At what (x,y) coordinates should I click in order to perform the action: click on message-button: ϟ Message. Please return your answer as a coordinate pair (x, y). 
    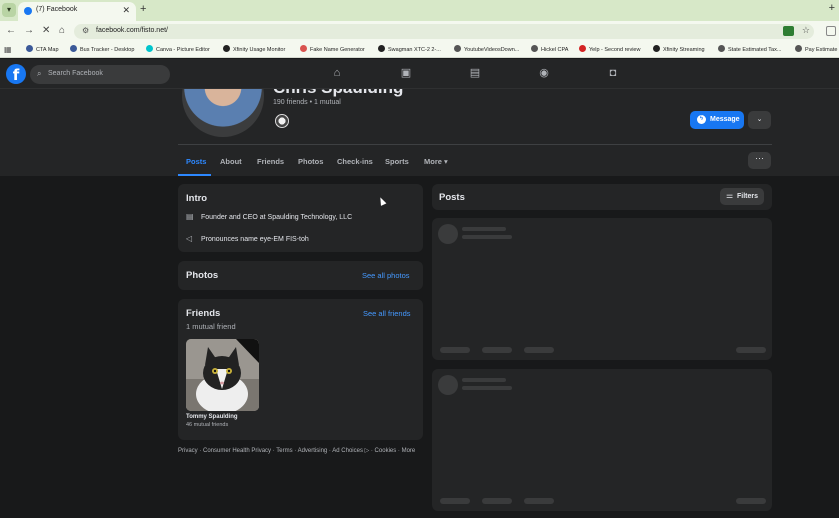
    Looking at the image, I should click on (717, 120).